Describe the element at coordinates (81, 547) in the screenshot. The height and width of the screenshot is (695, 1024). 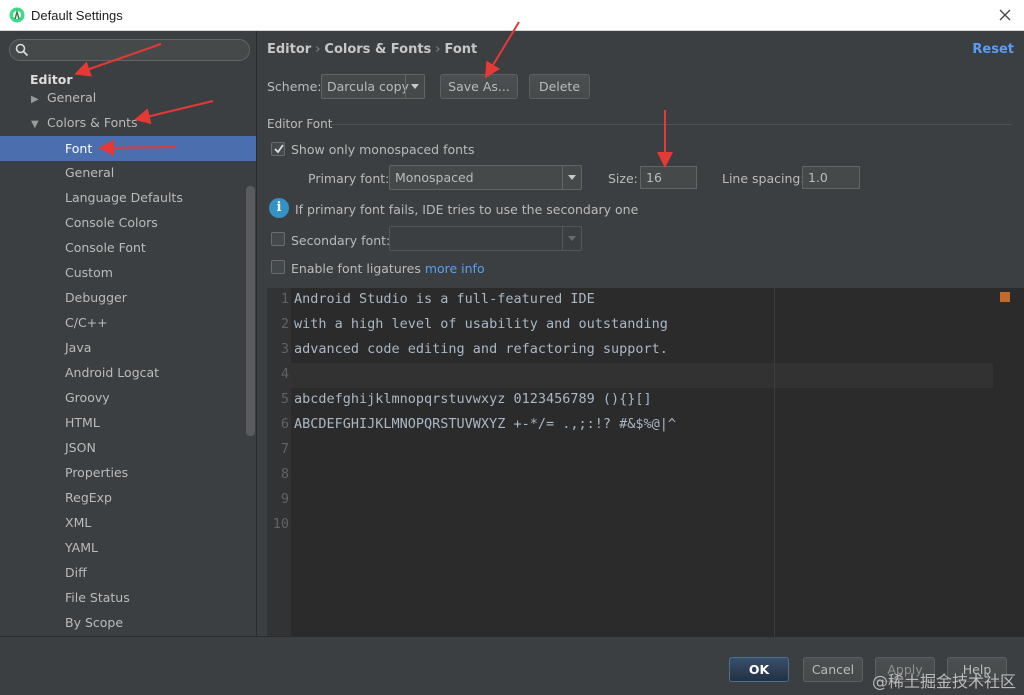
I see `tree-item-yaml: YAML` at that location.